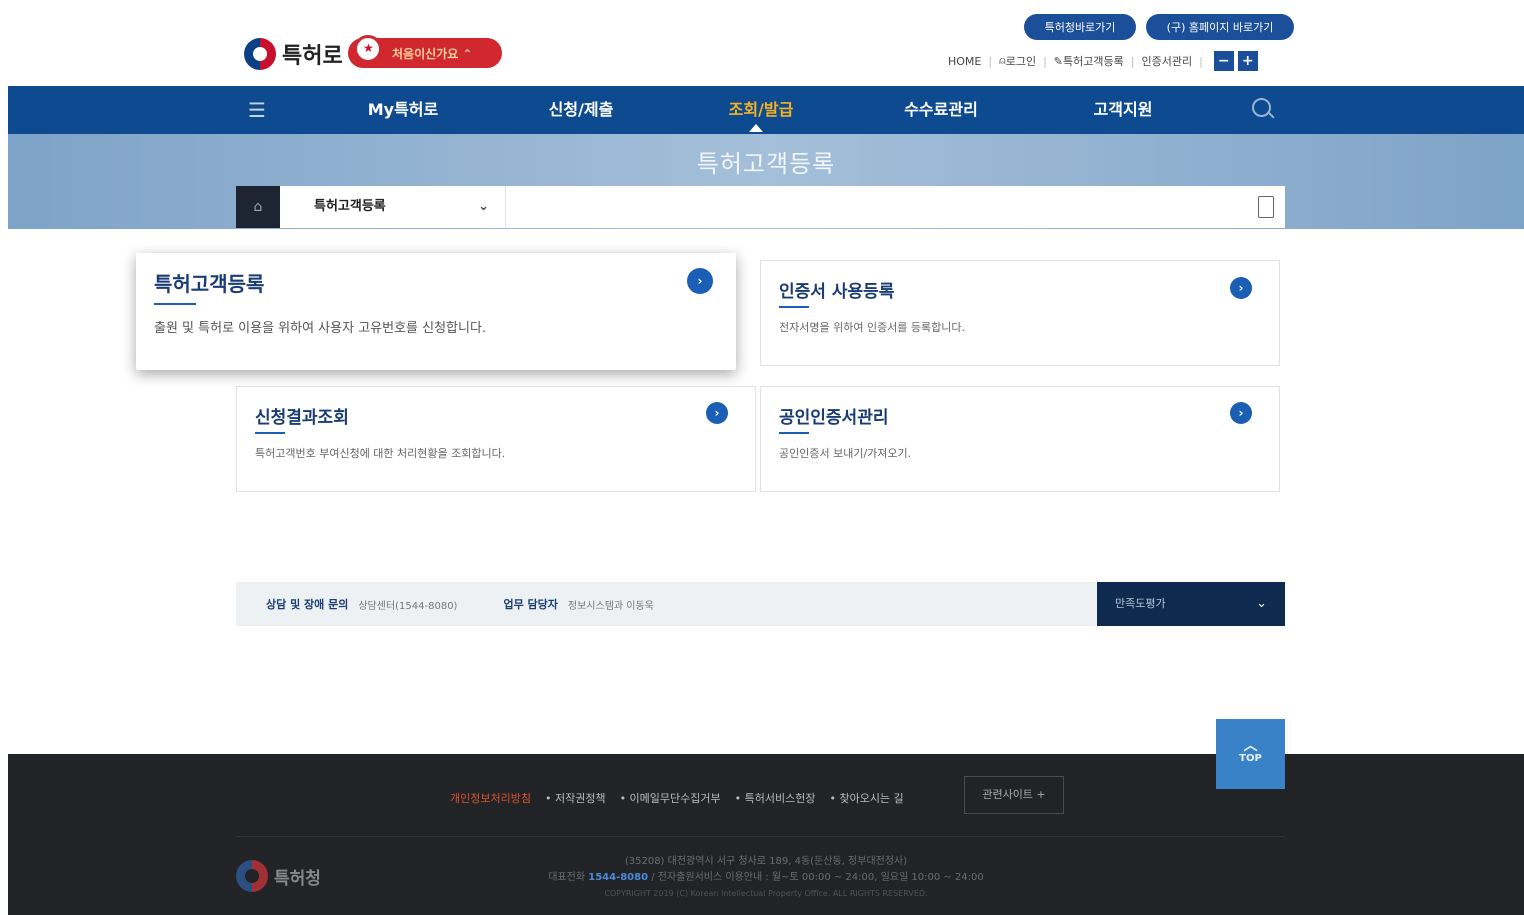 The height and width of the screenshot is (915, 1524). Describe the element at coordinates (1250, 746) in the screenshot. I see `chevron-up-icon: ︿` at that location.